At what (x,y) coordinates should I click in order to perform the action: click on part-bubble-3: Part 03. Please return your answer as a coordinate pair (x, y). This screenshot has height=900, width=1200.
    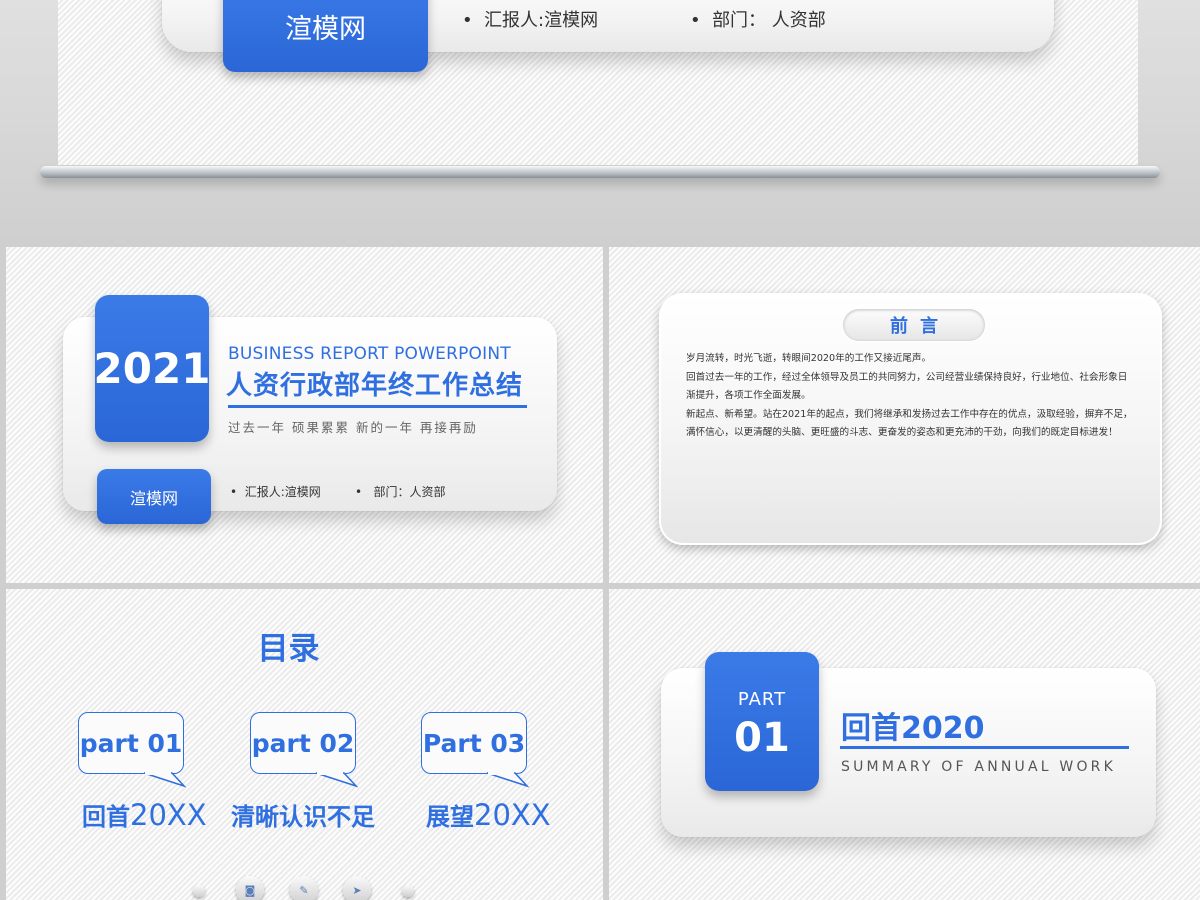
    Looking at the image, I should click on (474, 743).